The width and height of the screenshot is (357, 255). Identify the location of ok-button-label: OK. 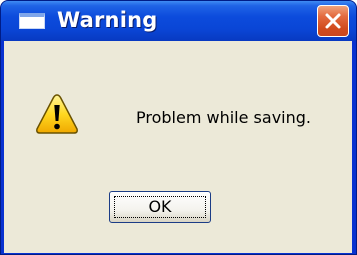
(160, 206).